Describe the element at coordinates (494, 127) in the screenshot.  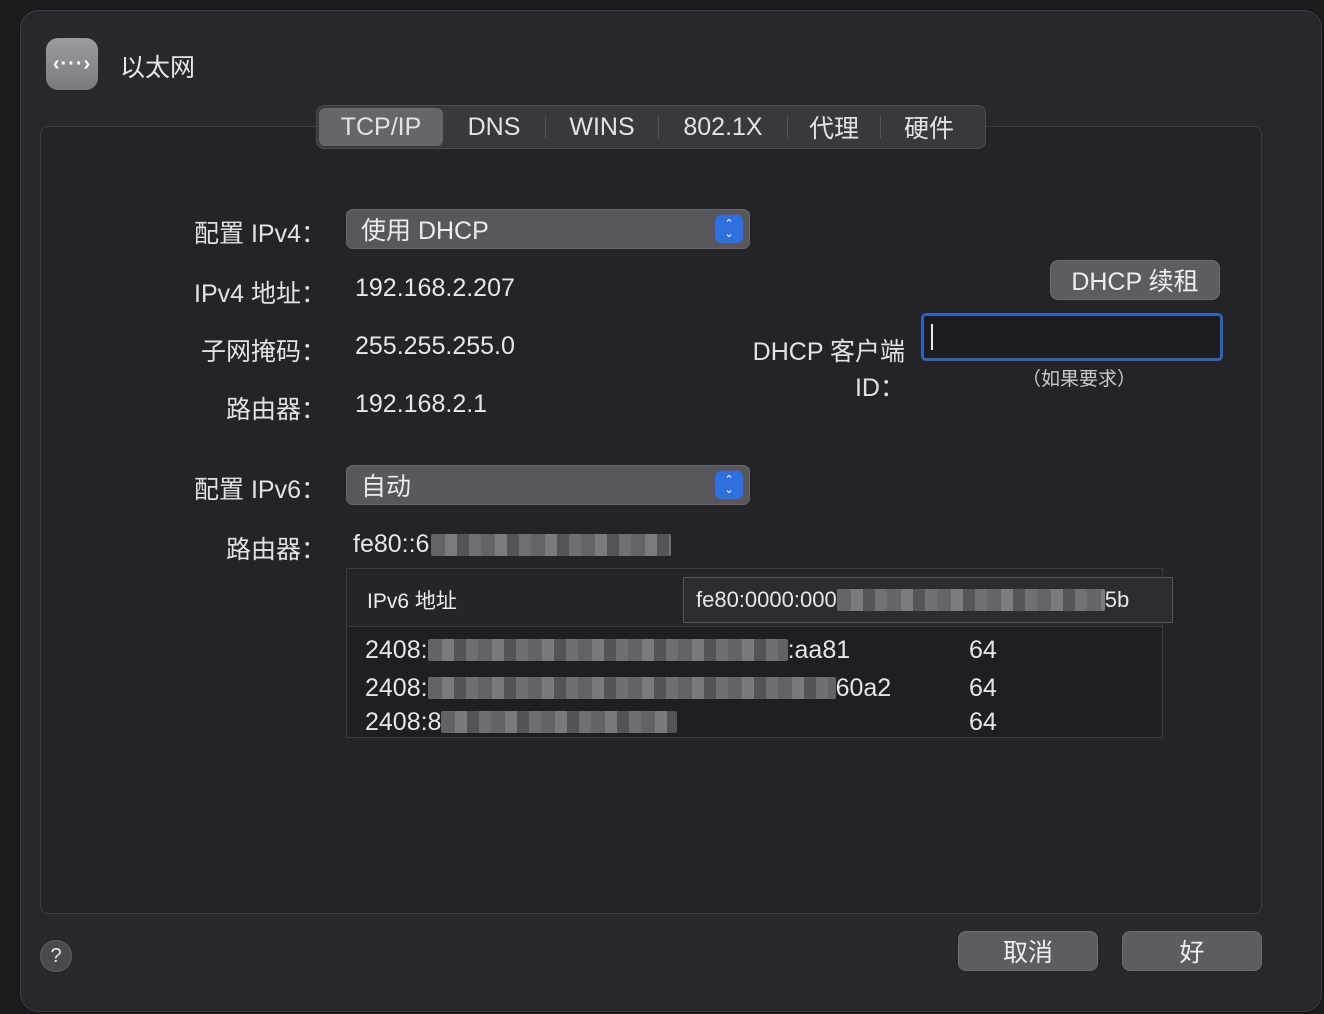
I see `tab-dns: DNS` at that location.